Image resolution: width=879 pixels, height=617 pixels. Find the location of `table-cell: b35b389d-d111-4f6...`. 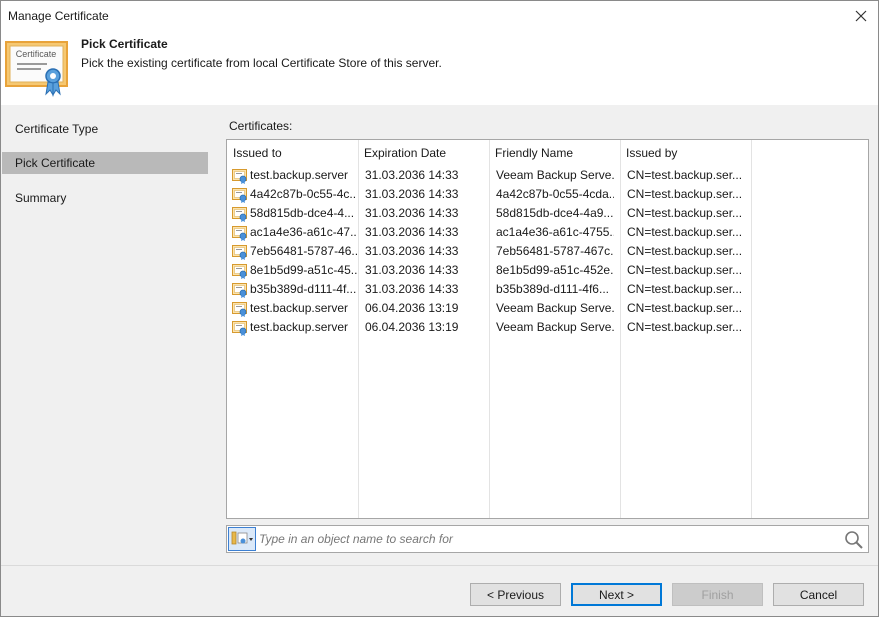

table-cell: b35b389d-d111-4f6... is located at coordinates (552, 289).